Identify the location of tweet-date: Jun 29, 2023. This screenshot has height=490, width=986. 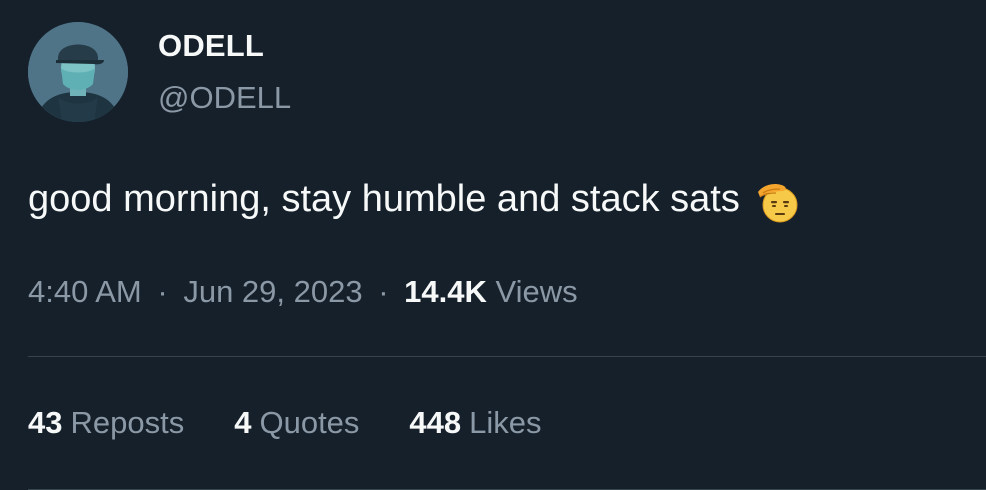
(272, 291).